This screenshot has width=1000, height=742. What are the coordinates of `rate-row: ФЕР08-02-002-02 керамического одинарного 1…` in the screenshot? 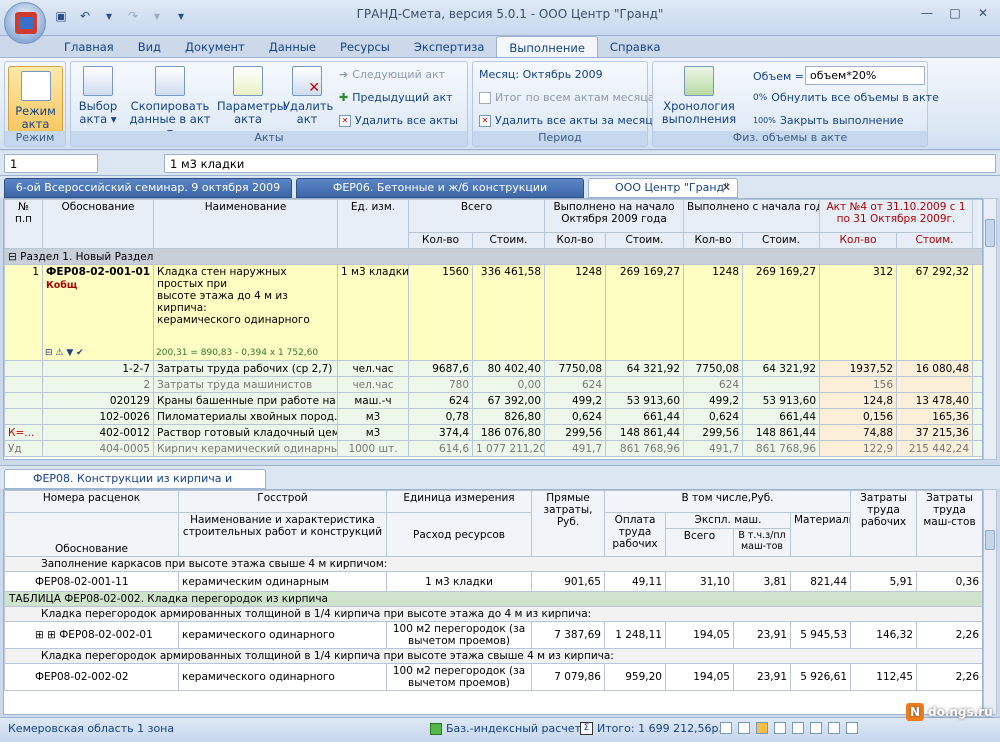 It's located at (493, 677).